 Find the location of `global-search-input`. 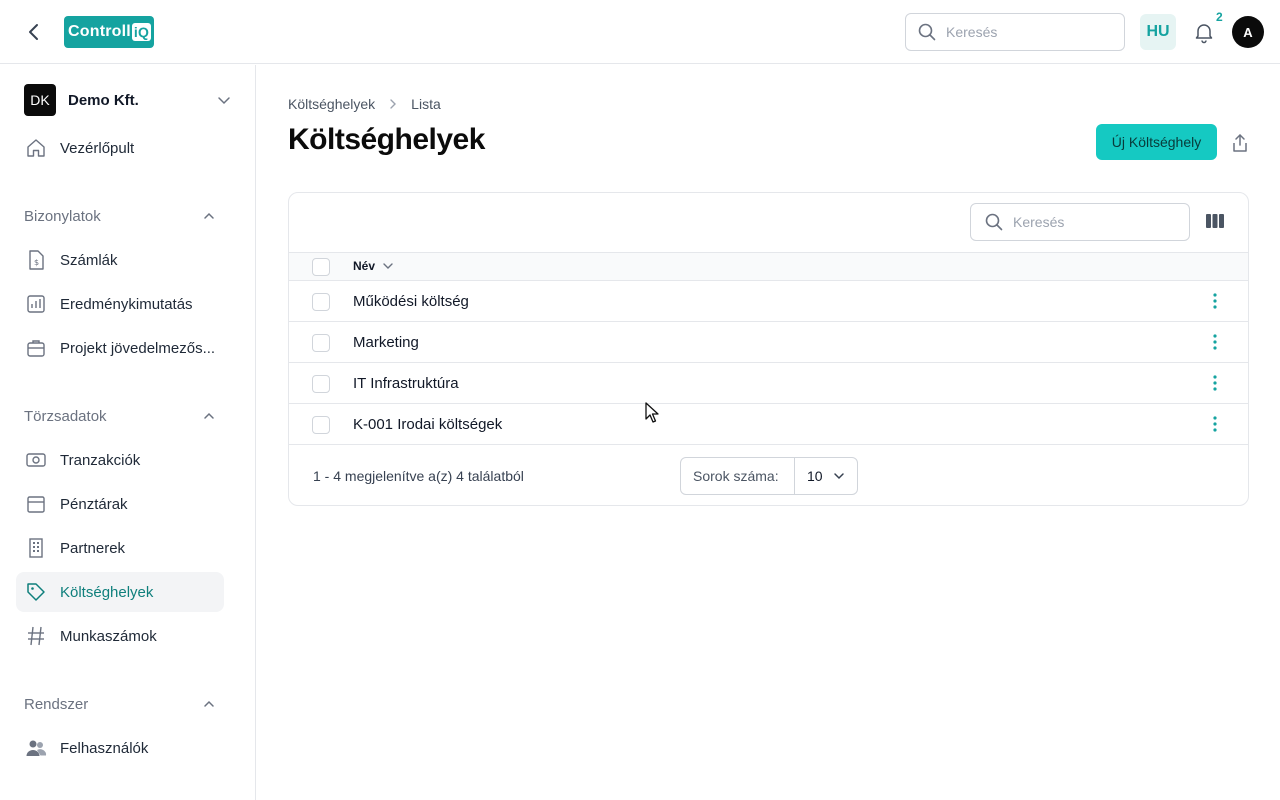

global-search-input is located at coordinates (1021, 32).